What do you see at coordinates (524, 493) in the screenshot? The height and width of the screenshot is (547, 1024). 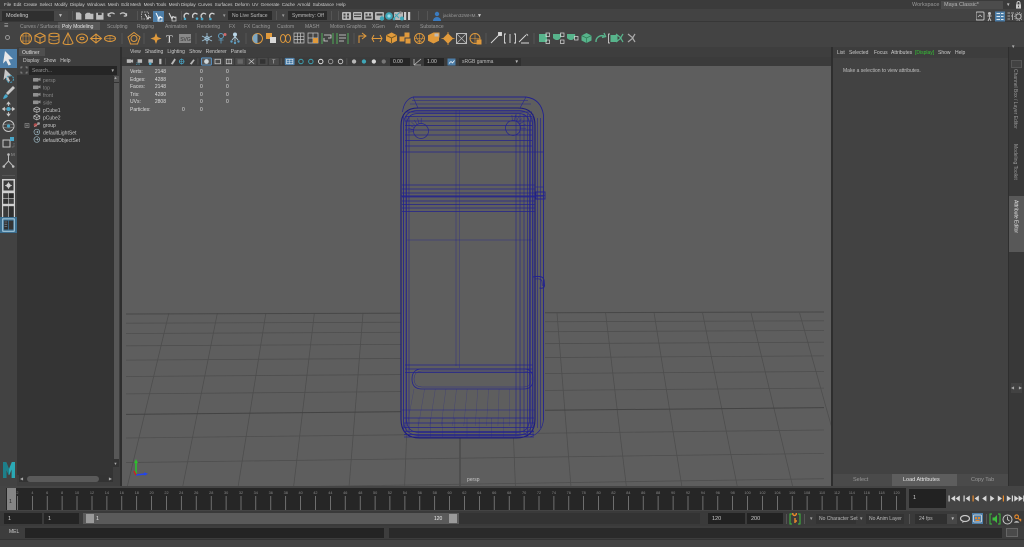 I see `svg-text: 70` at bounding box center [524, 493].